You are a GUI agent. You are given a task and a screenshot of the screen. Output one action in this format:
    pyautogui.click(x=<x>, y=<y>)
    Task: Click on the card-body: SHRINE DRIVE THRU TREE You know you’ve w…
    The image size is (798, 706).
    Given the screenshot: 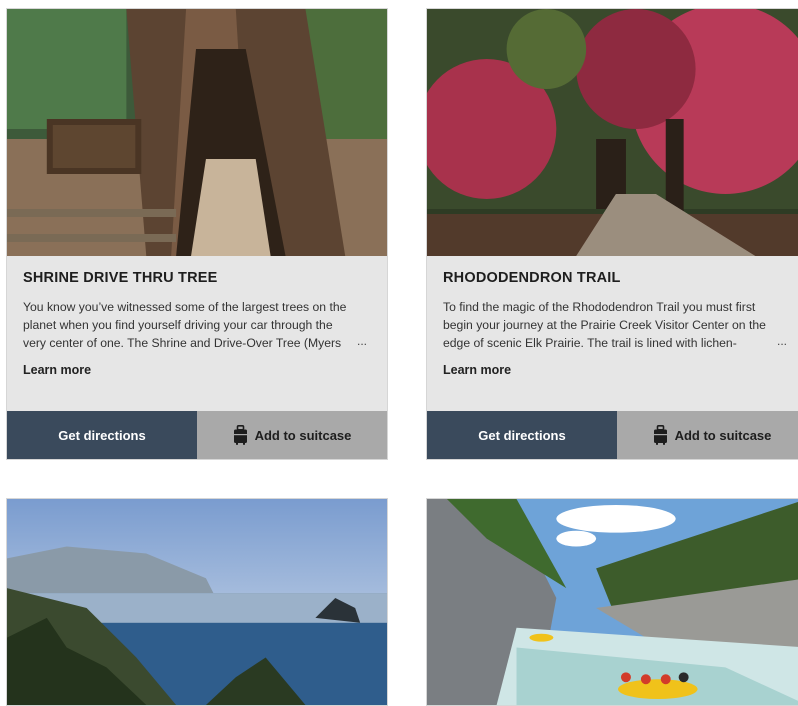 What is the action you would take?
    pyautogui.click(x=197, y=333)
    